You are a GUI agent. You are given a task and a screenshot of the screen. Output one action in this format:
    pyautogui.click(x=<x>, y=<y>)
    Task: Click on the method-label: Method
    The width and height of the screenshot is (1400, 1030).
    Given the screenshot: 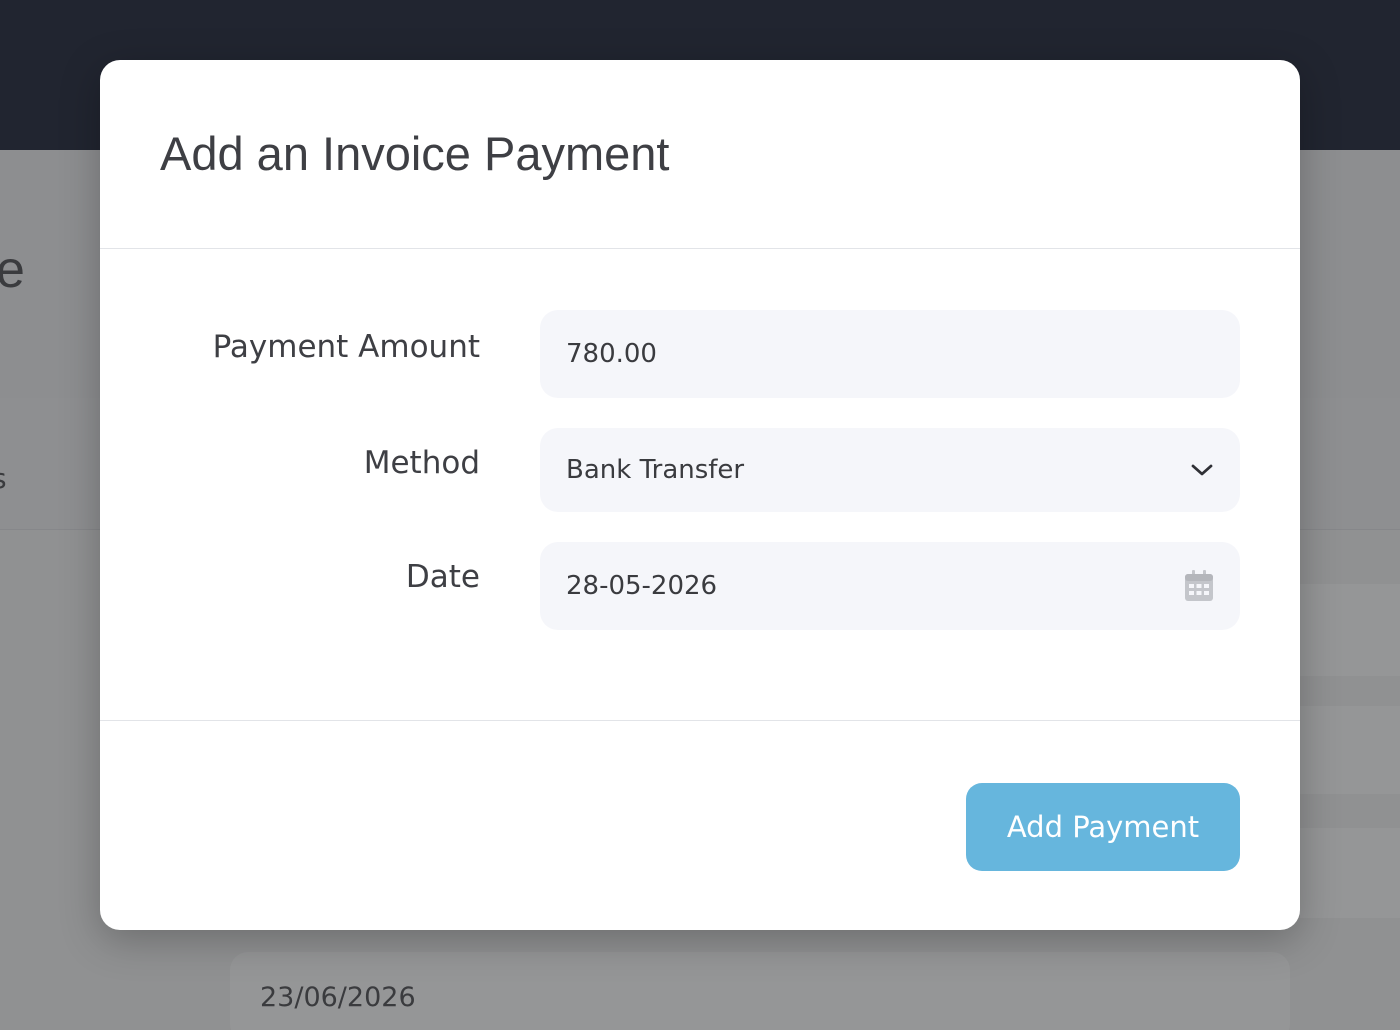 What is the action you would take?
    pyautogui.click(x=421, y=463)
    